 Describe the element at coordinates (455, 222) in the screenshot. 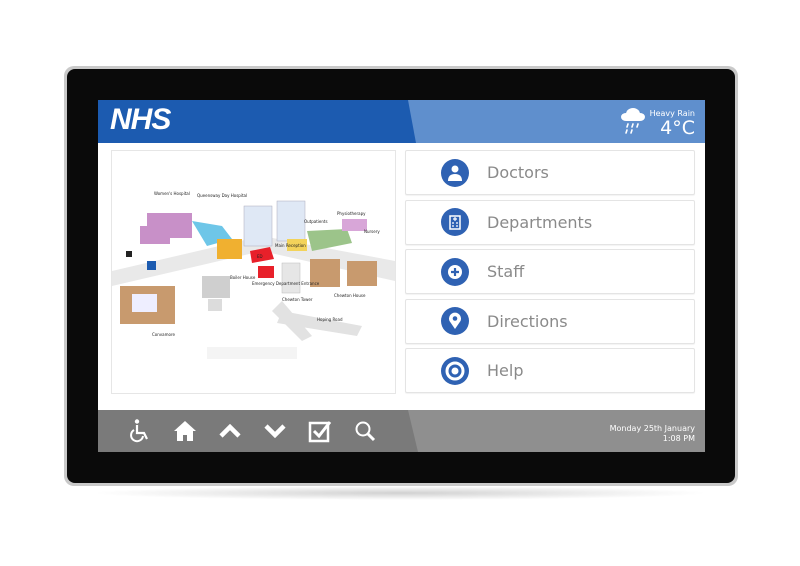

I see `hospital-building-icon` at that location.